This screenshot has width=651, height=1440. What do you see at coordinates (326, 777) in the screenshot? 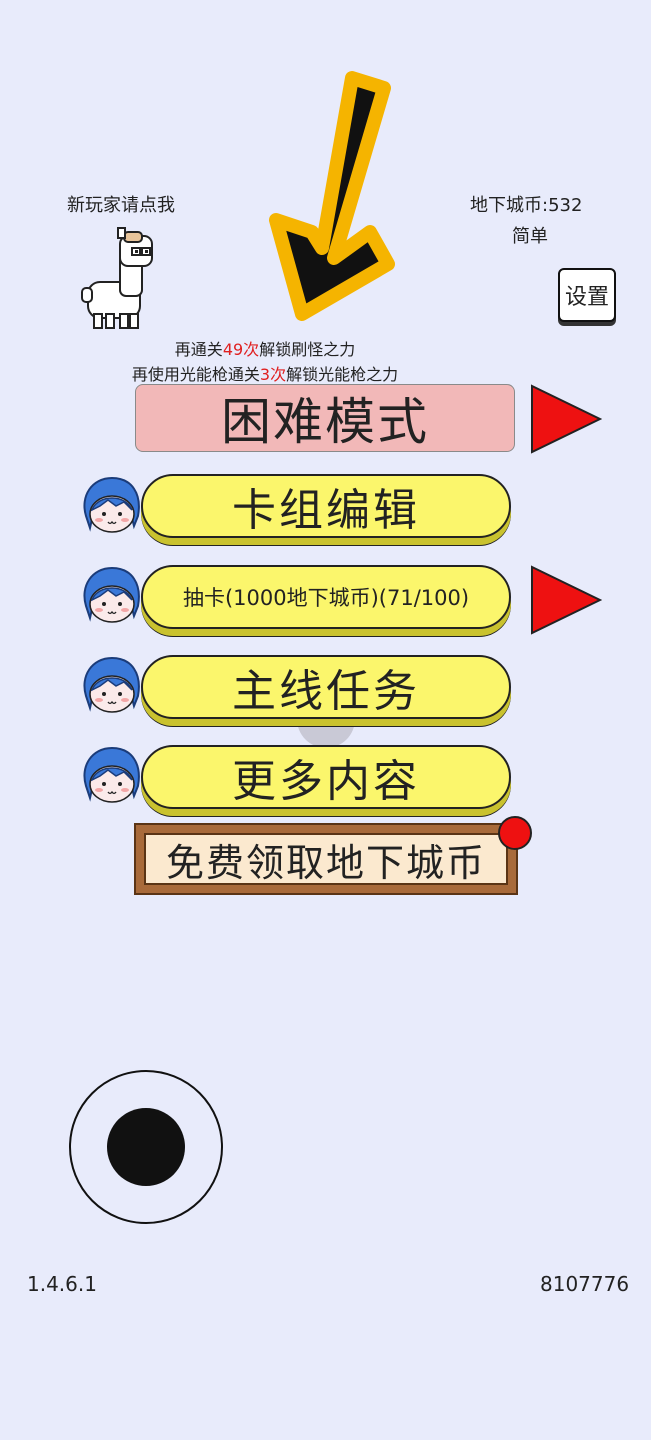
I see `more-content-button: 更多内容` at bounding box center [326, 777].